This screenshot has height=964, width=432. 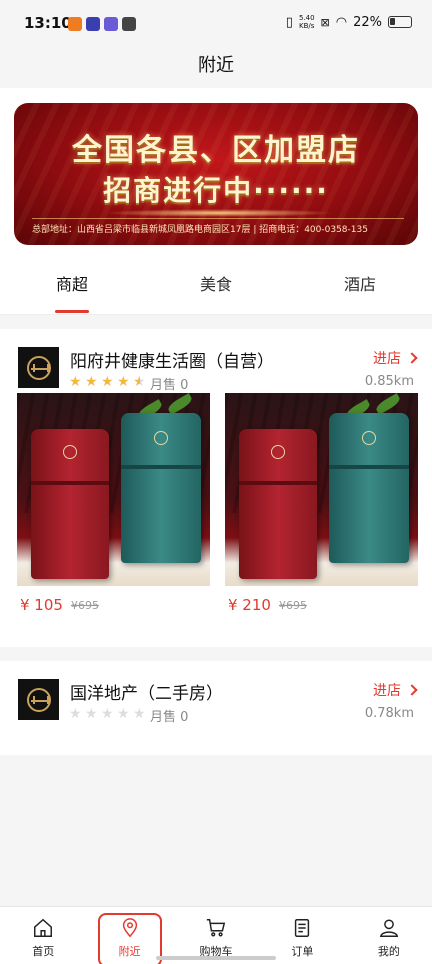 What do you see at coordinates (306, 18) in the screenshot?
I see `net-speed-value: 5.40` at bounding box center [306, 18].